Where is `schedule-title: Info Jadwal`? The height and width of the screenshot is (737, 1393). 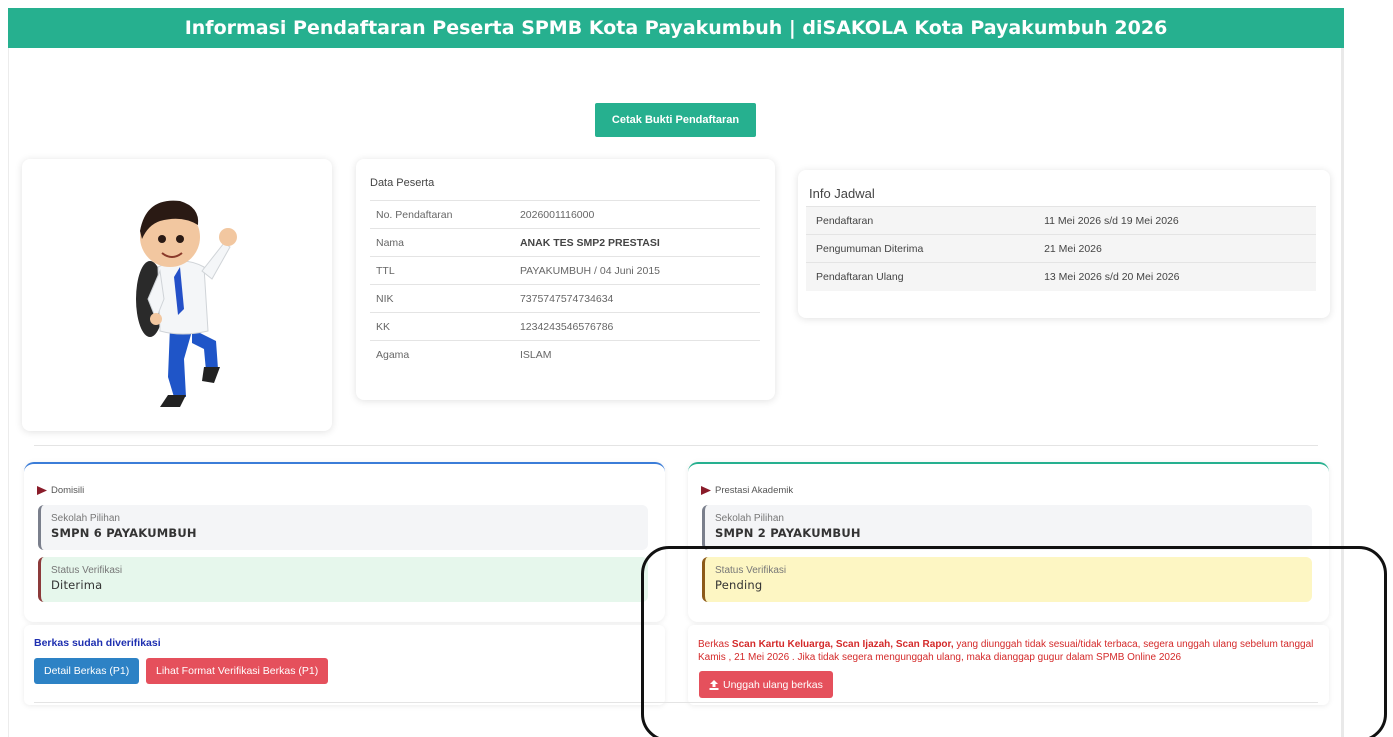 schedule-title: Info Jadwal is located at coordinates (842, 193).